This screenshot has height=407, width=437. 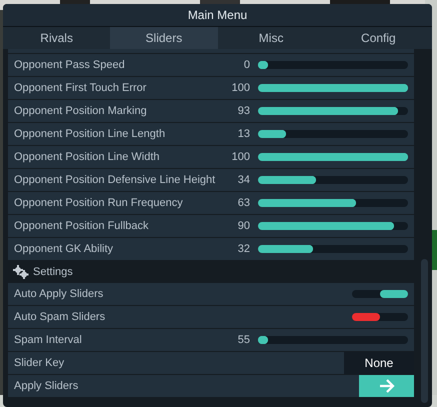 What do you see at coordinates (48, 340) in the screenshot?
I see `setting-label: Spam Interval` at bounding box center [48, 340].